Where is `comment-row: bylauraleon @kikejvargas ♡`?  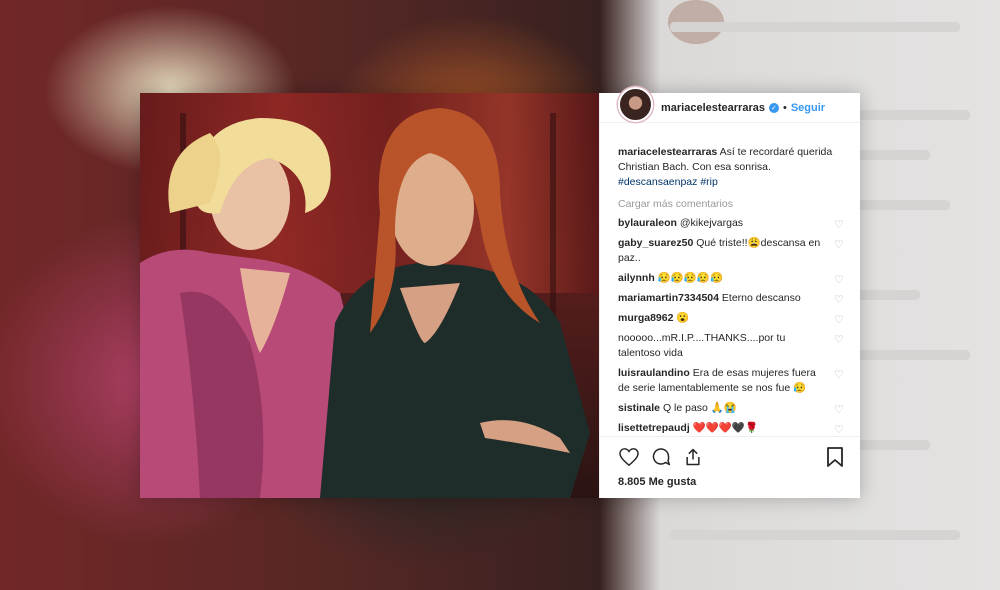 comment-row: bylauraleon @kikejvargas ♡ is located at coordinates (732, 223).